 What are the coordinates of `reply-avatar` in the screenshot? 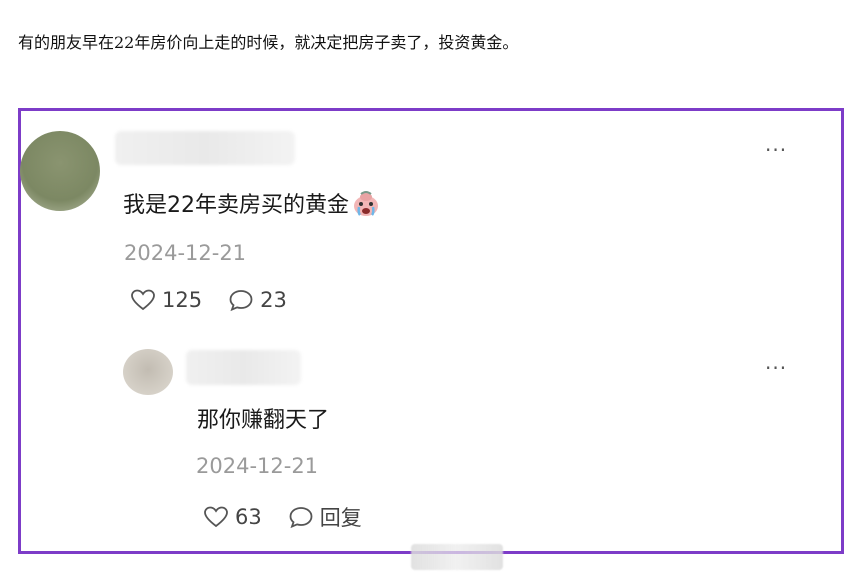 It's located at (148, 372).